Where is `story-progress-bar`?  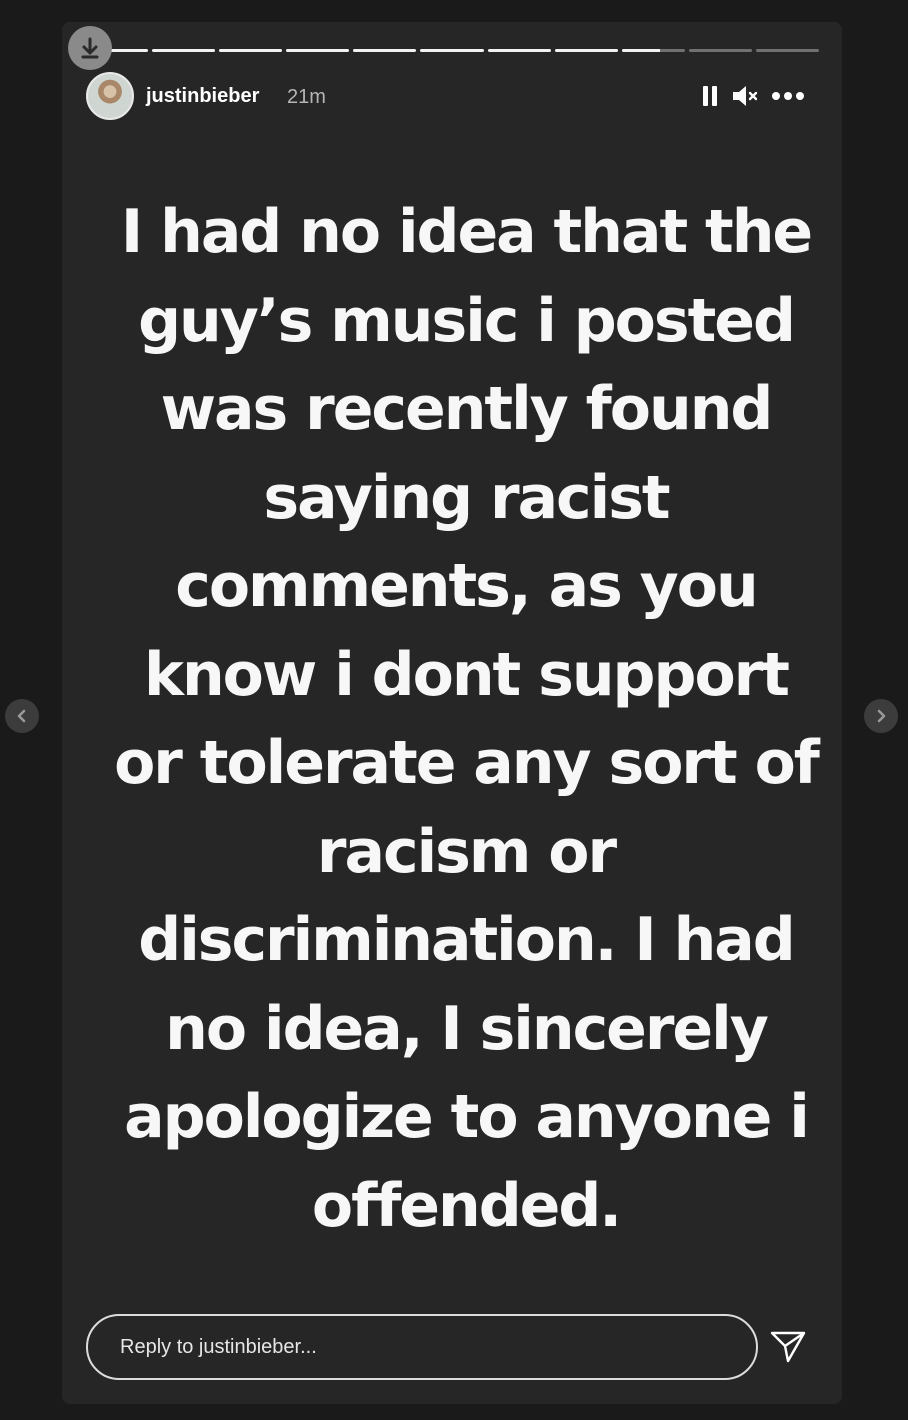
story-progress-bar is located at coordinates (452, 50).